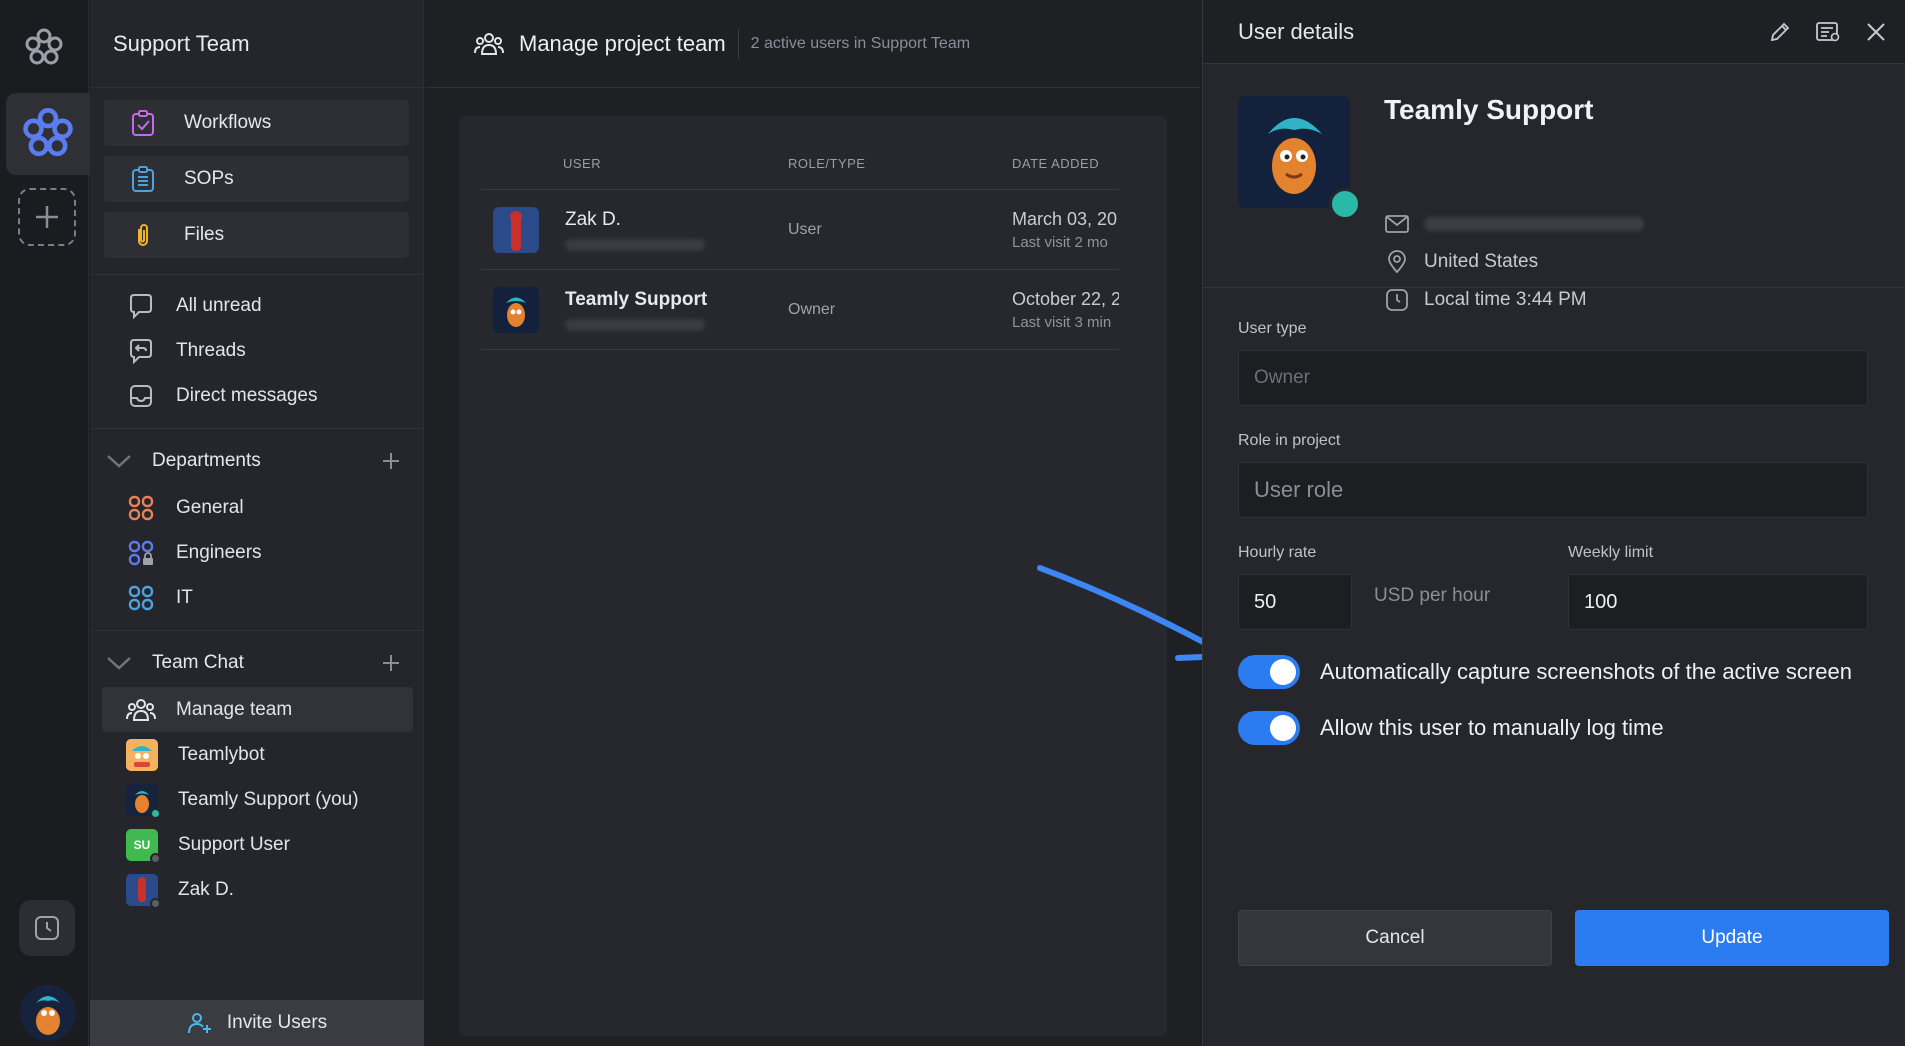 The image size is (1905, 1046). Describe the element at coordinates (1489, 109) in the screenshot. I see `profile-name: Teamly Support` at that location.